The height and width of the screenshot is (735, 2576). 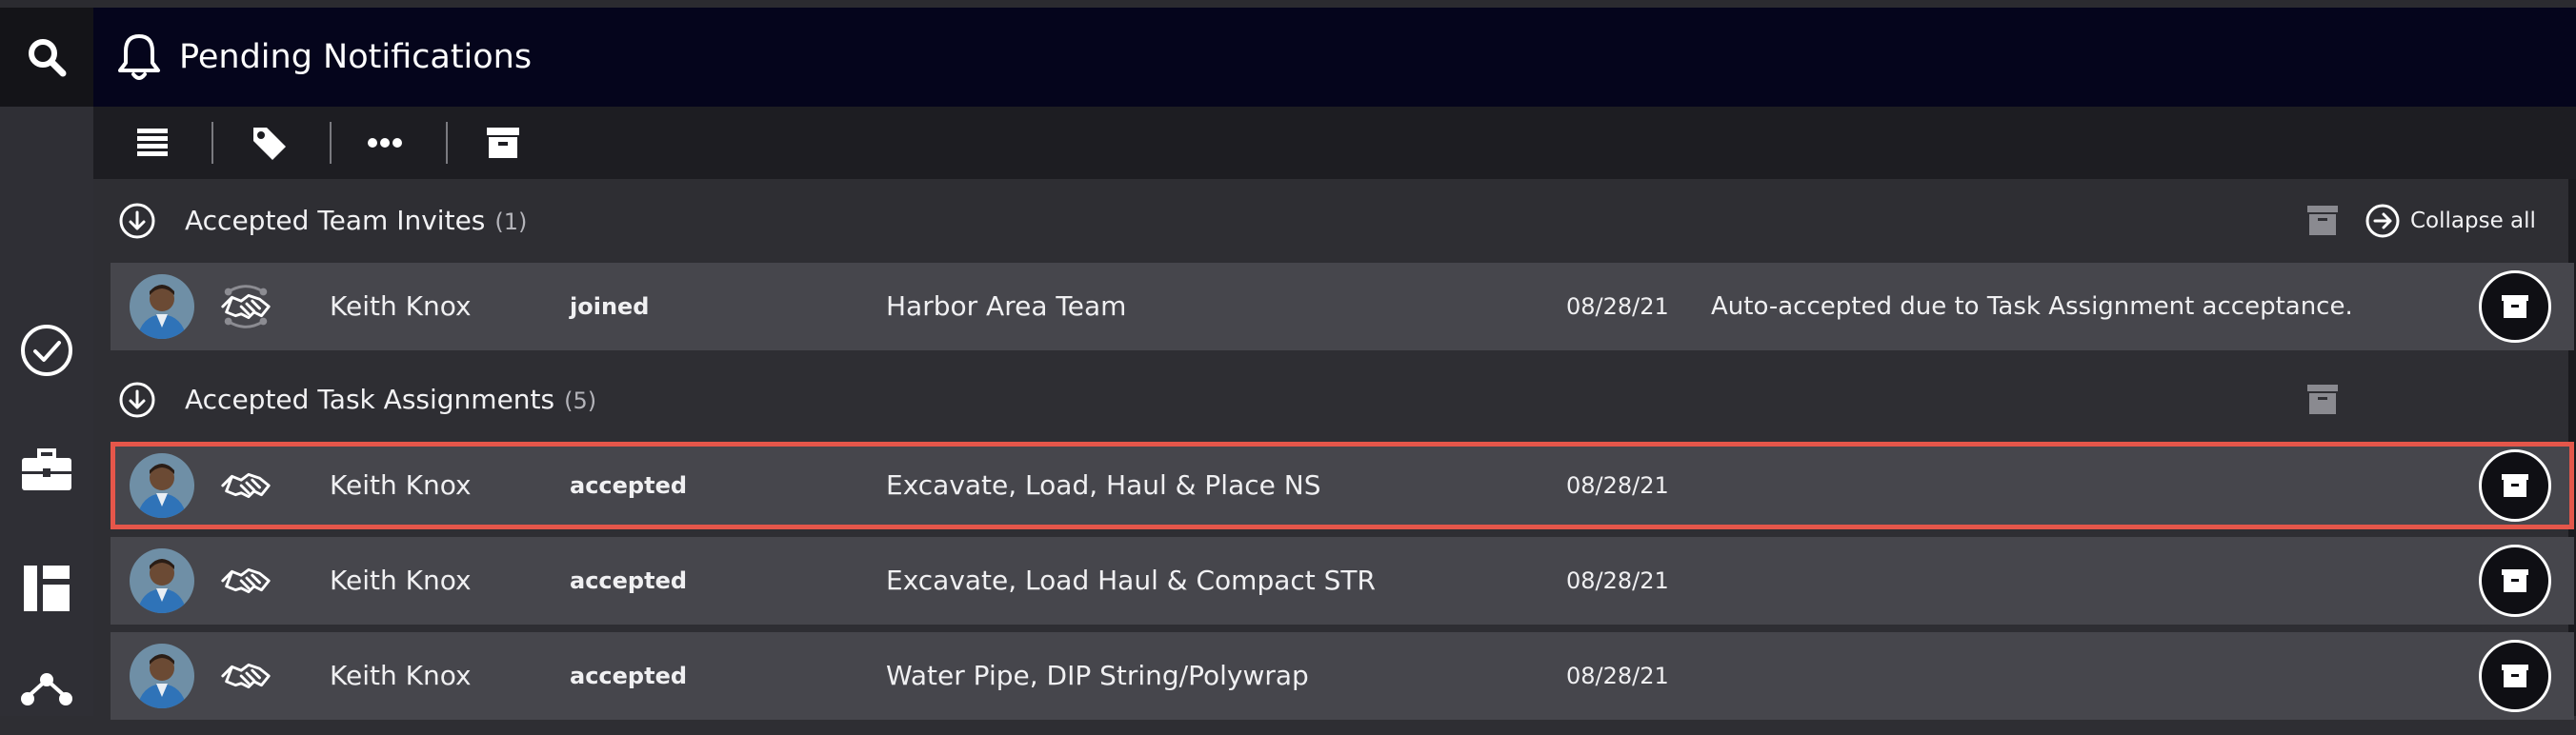 I want to click on group-header-task-assignments: Accepted Task Assignments (5), so click(x=1329, y=400).